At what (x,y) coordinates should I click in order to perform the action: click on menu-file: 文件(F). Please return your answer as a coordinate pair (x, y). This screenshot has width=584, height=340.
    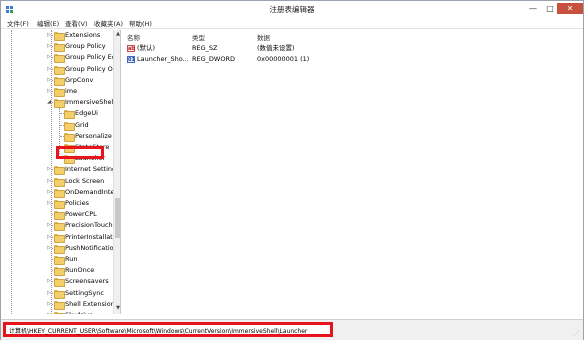
    Looking at the image, I should click on (18, 23).